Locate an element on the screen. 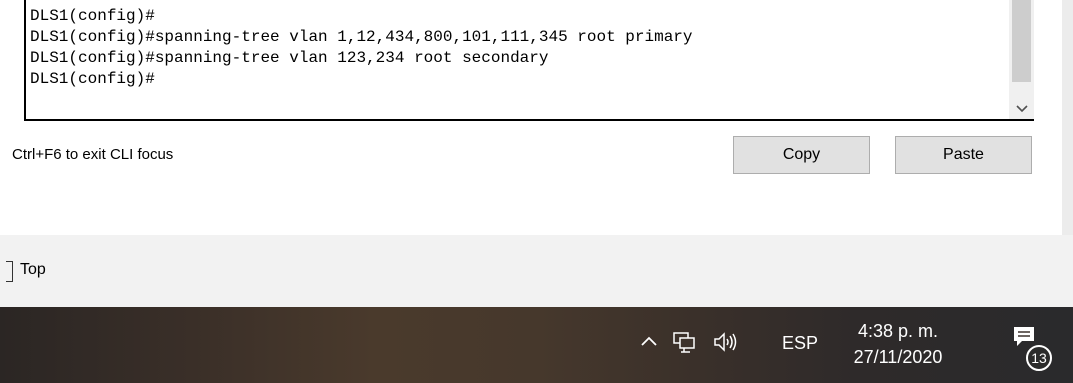  top-checkbox is located at coordinates (9, 271).